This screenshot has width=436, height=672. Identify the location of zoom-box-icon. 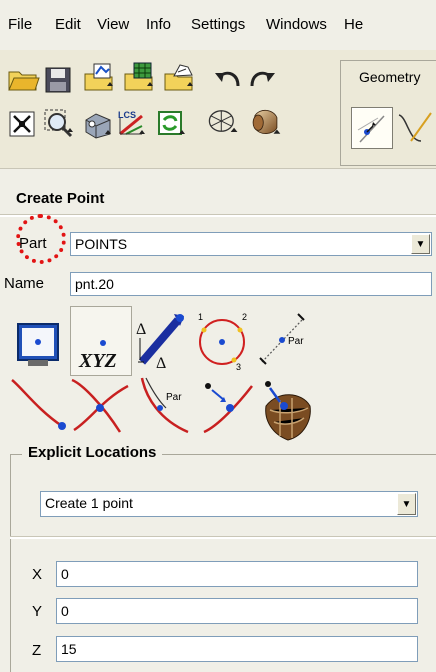
(59, 123).